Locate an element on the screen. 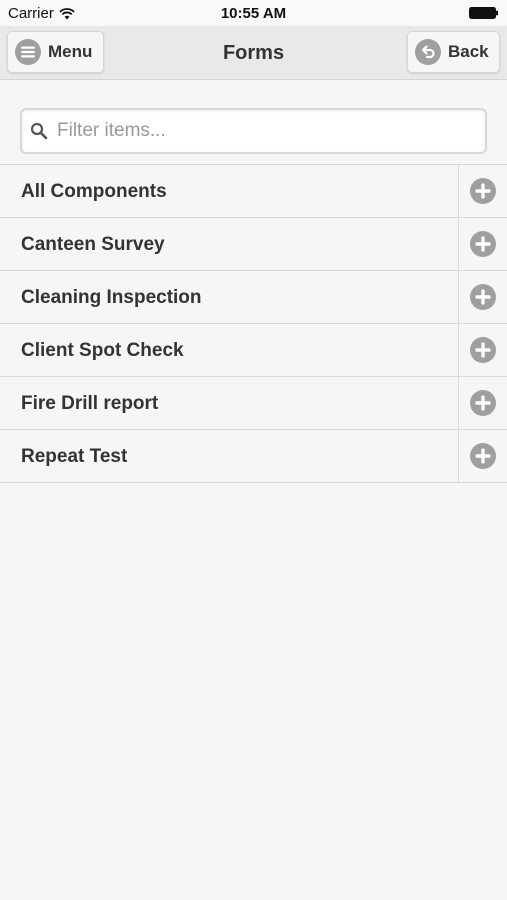 The width and height of the screenshot is (507, 900). list-item-client-spot-check: Client Spot Check is located at coordinates (253, 350).